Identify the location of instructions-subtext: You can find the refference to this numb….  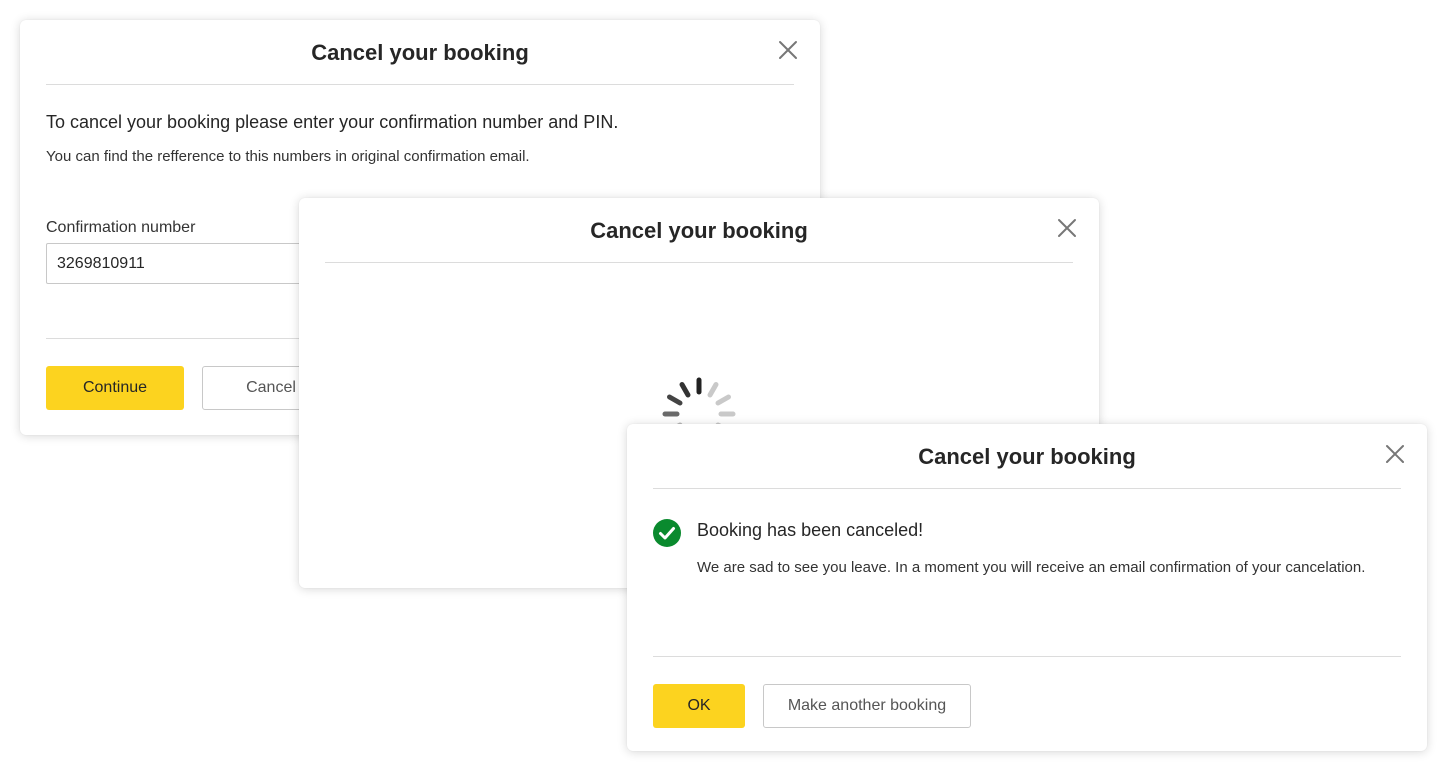
(288, 156).